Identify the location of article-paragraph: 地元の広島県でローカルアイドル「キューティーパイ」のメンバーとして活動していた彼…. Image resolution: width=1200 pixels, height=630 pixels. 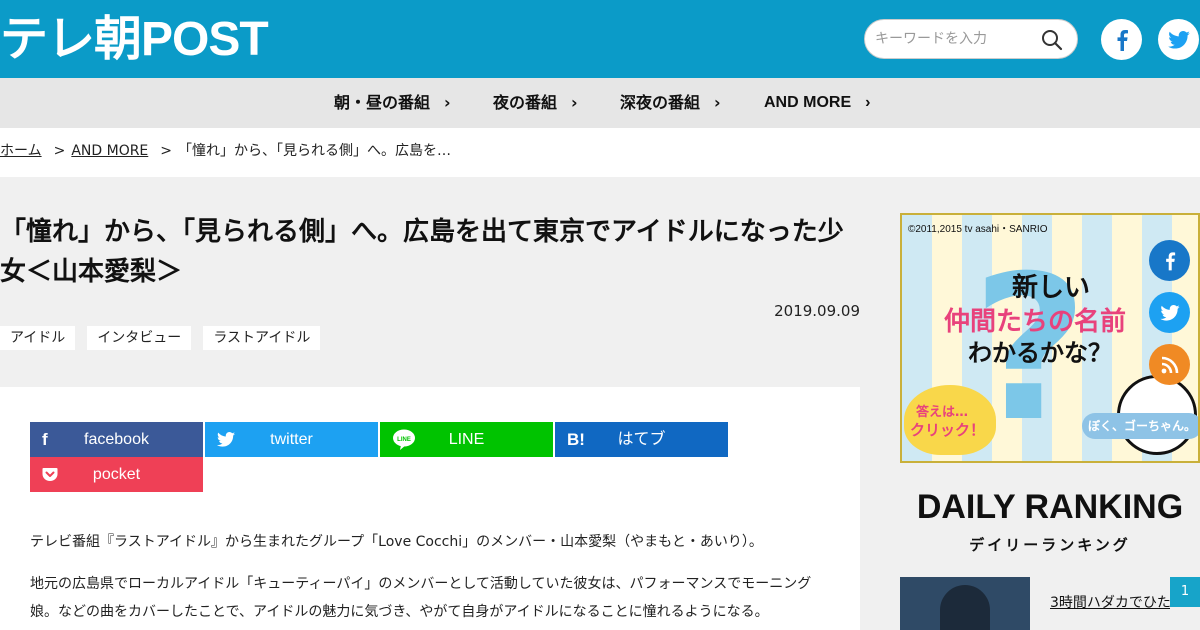
(421, 598).